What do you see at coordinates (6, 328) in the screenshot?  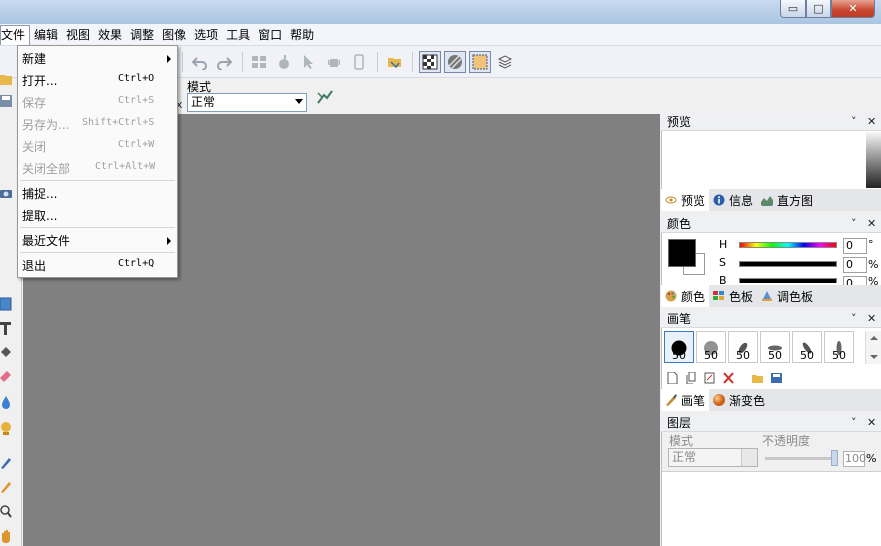 I see `text-tool-icon` at bounding box center [6, 328].